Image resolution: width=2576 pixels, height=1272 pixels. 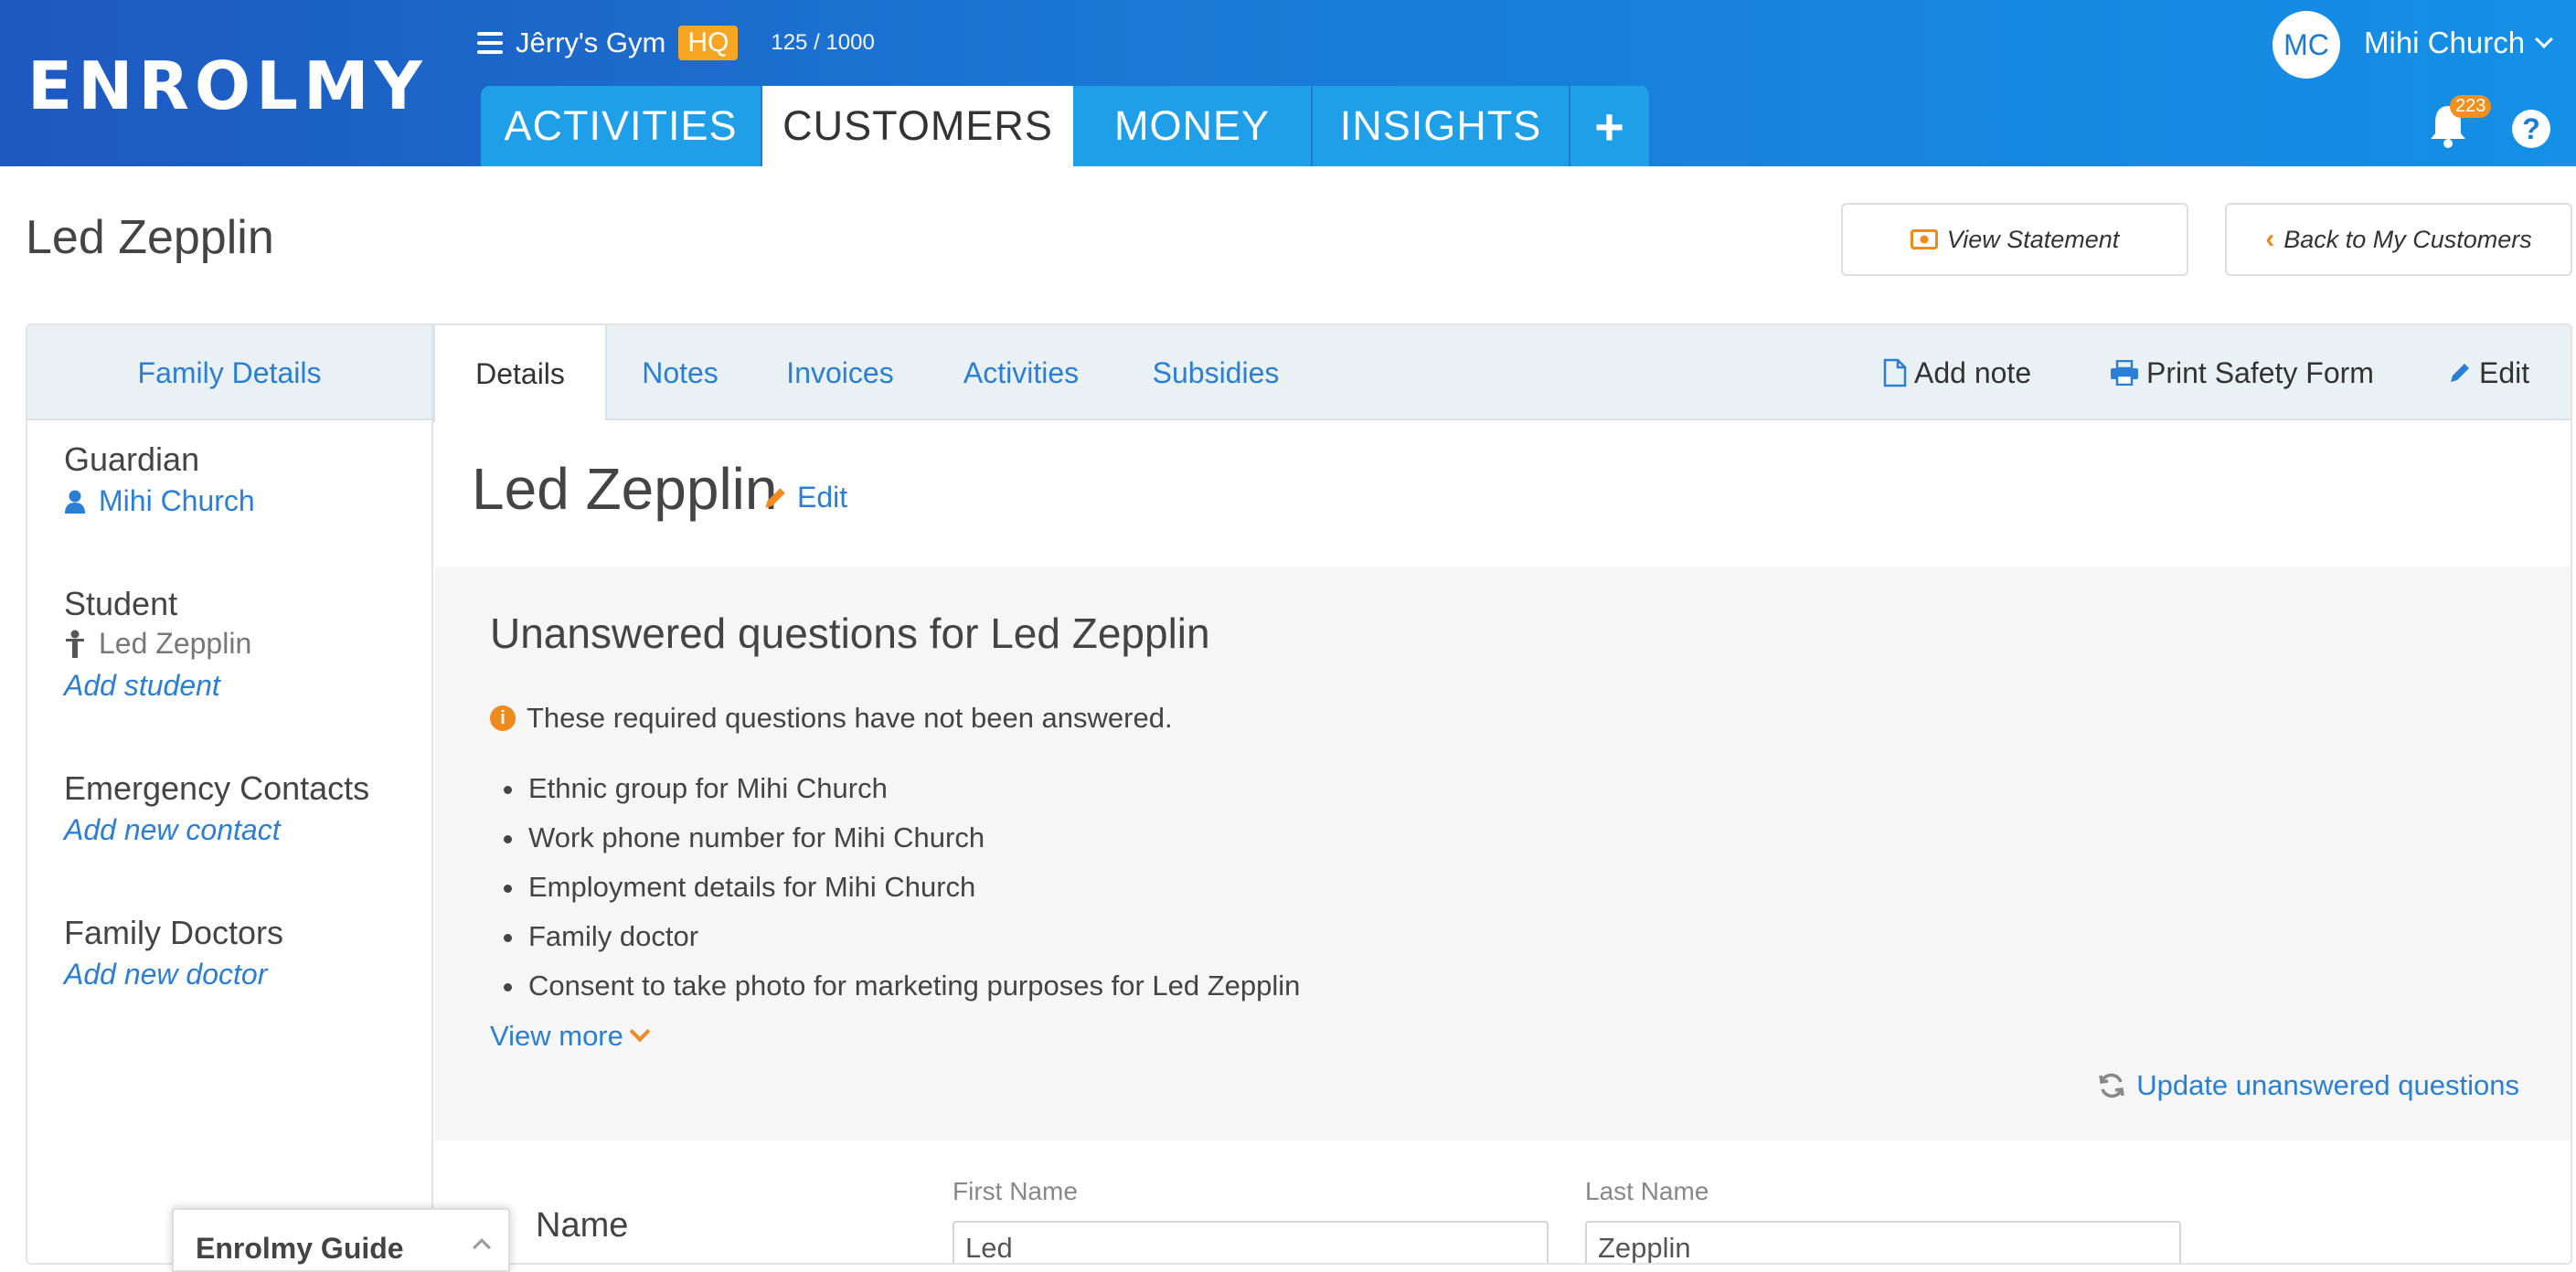 What do you see at coordinates (217, 788) in the screenshot?
I see `emergency-contacts-heading: Emergency Contacts` at bounding box center [217, 788].